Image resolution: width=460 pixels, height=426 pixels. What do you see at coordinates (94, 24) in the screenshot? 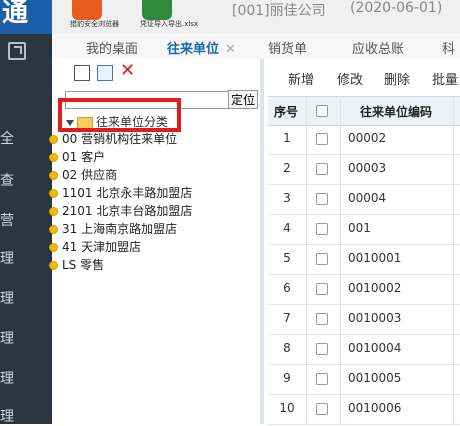
I see `browser-caption: 猎豹安全浏览器` at bounding box center [94, 24].